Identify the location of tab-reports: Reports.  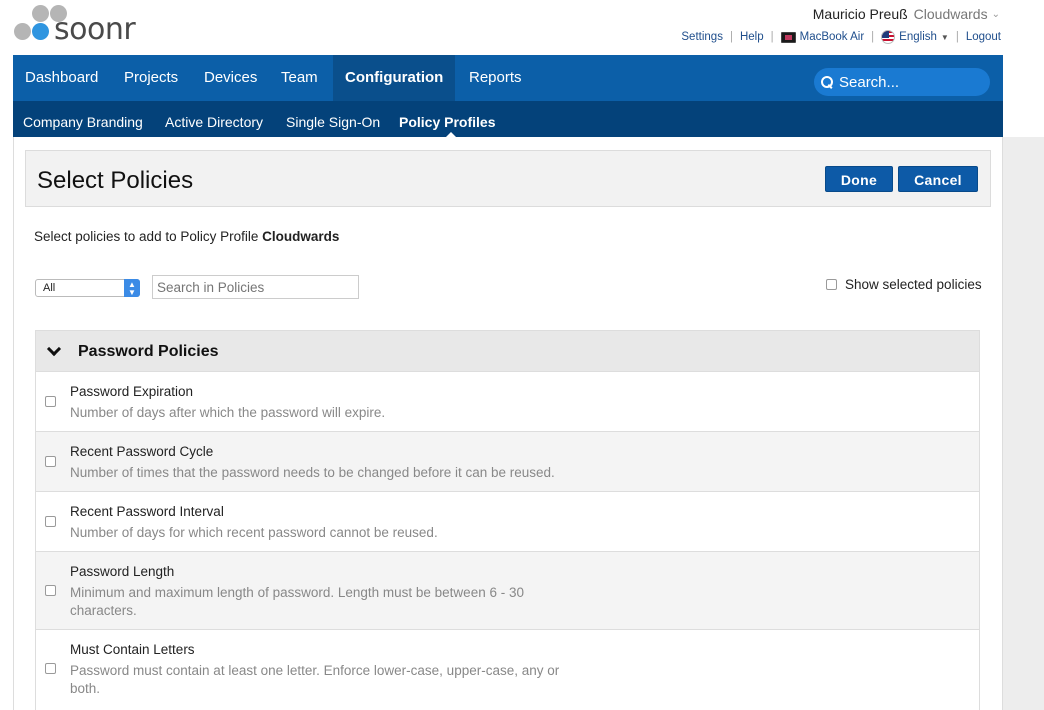
(495, 78).